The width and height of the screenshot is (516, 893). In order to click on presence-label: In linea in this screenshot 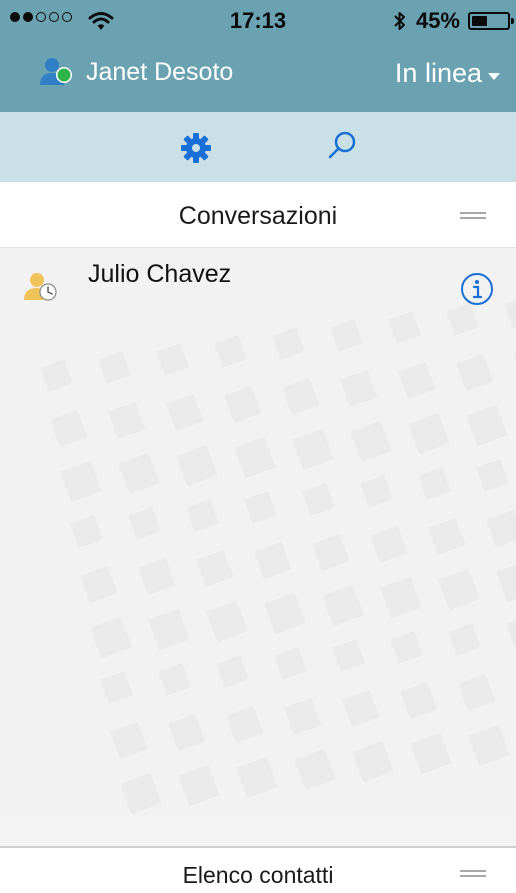, I will do `click(438, 73)`.